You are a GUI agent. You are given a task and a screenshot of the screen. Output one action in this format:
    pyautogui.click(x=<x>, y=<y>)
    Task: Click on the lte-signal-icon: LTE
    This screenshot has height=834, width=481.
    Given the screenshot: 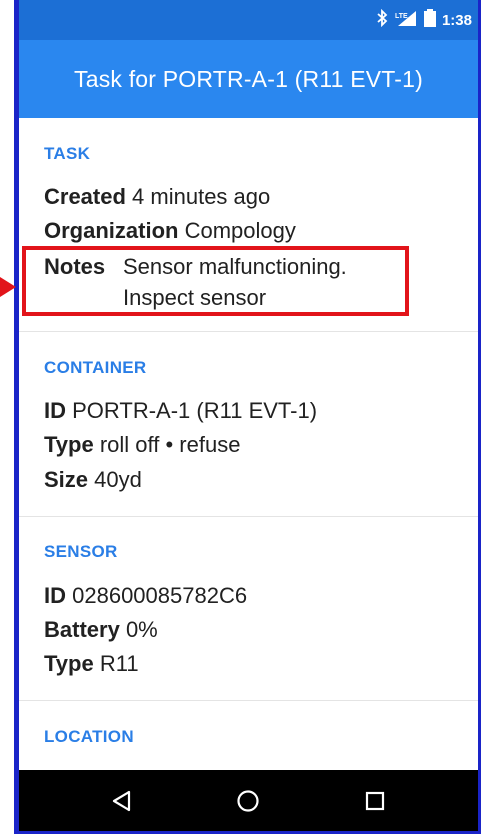 What is the action you would take?
    pyautogui.click(x=406, y=20)
    